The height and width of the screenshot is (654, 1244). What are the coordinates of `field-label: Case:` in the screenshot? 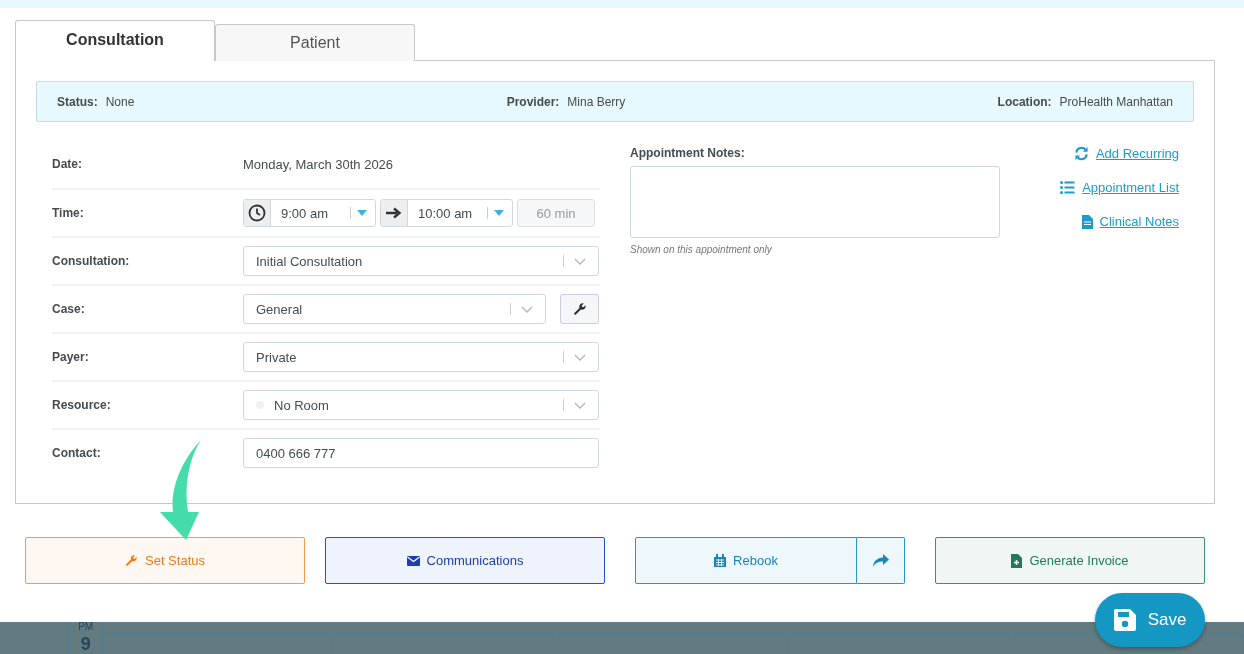 It's located at (69, 309).